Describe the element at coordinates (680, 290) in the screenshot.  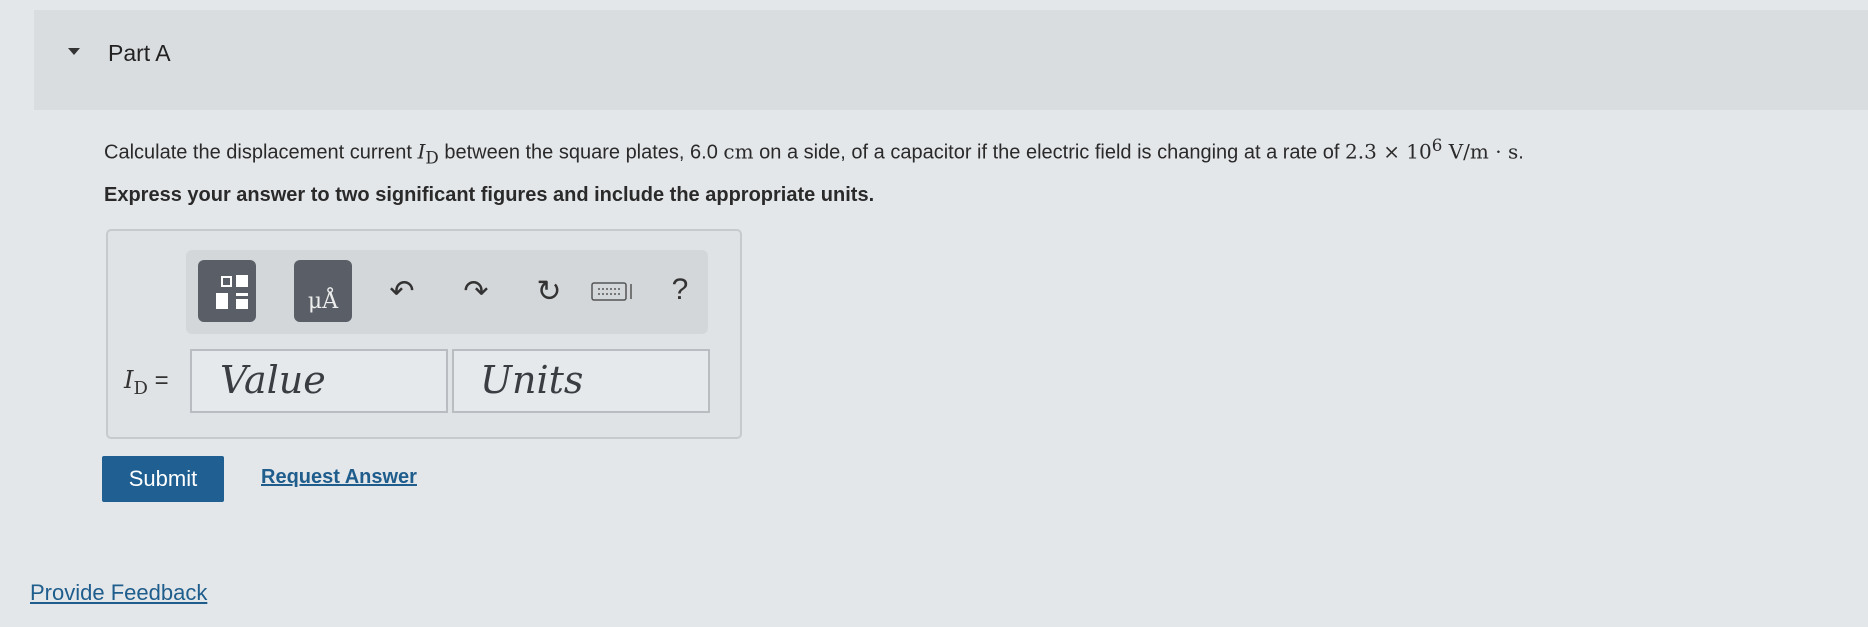
I see `help-icon: ?` at that location.